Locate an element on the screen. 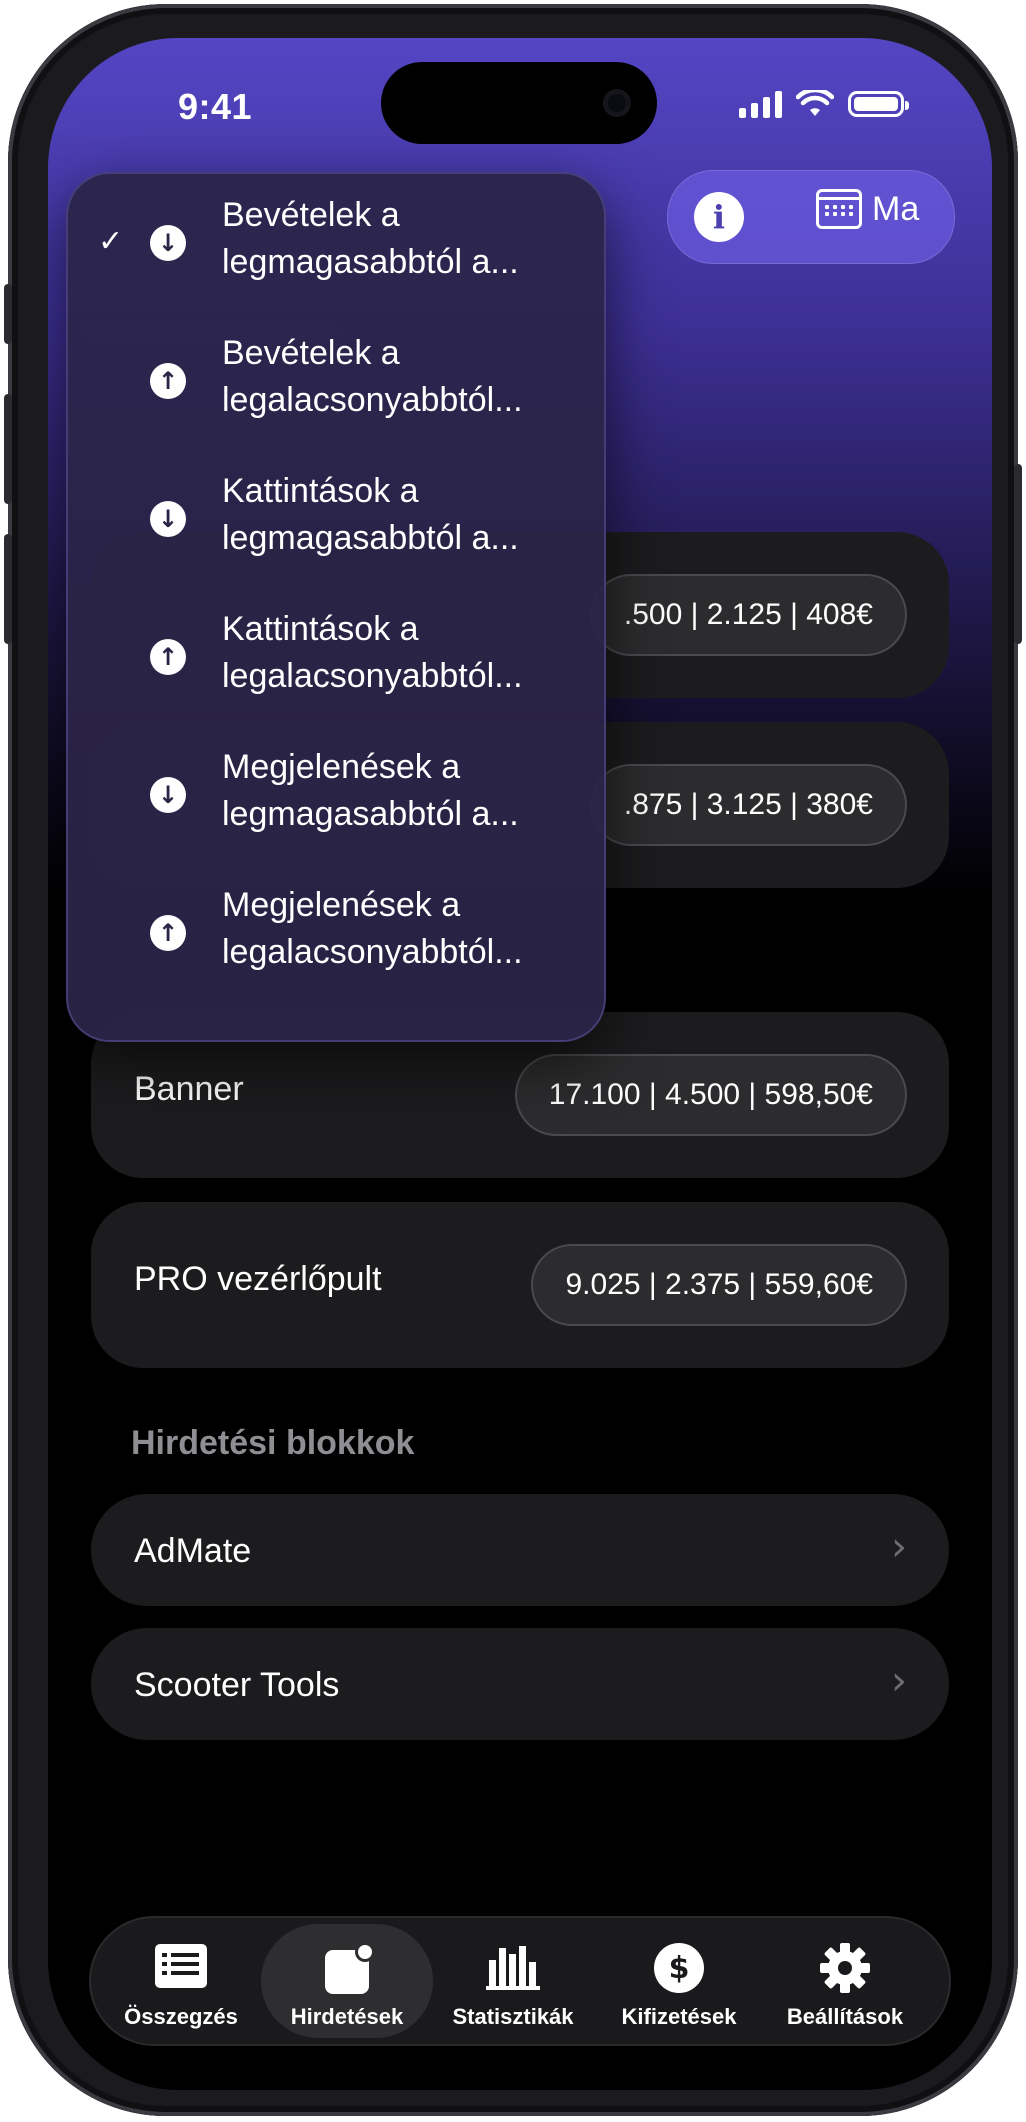 Image resolution: width=1026 pixels, height=2122 pixels. dynamic-island is located at coordinates (519, 103).